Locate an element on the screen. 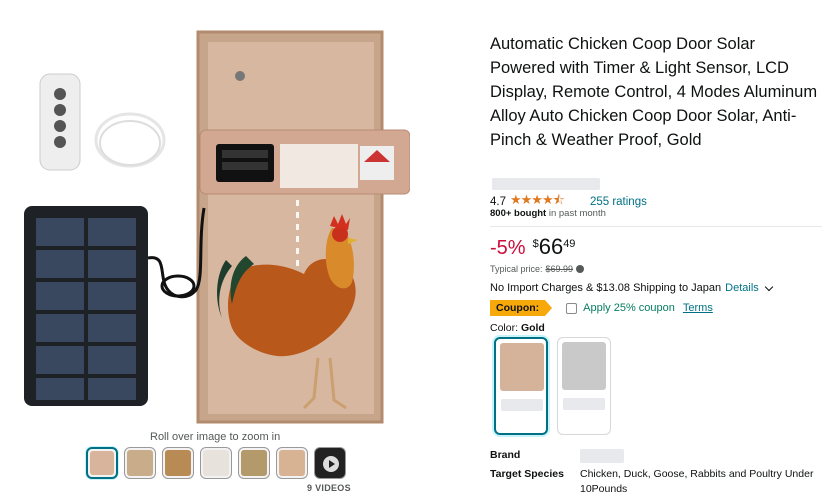  divider is located at coordinates (656, 226).